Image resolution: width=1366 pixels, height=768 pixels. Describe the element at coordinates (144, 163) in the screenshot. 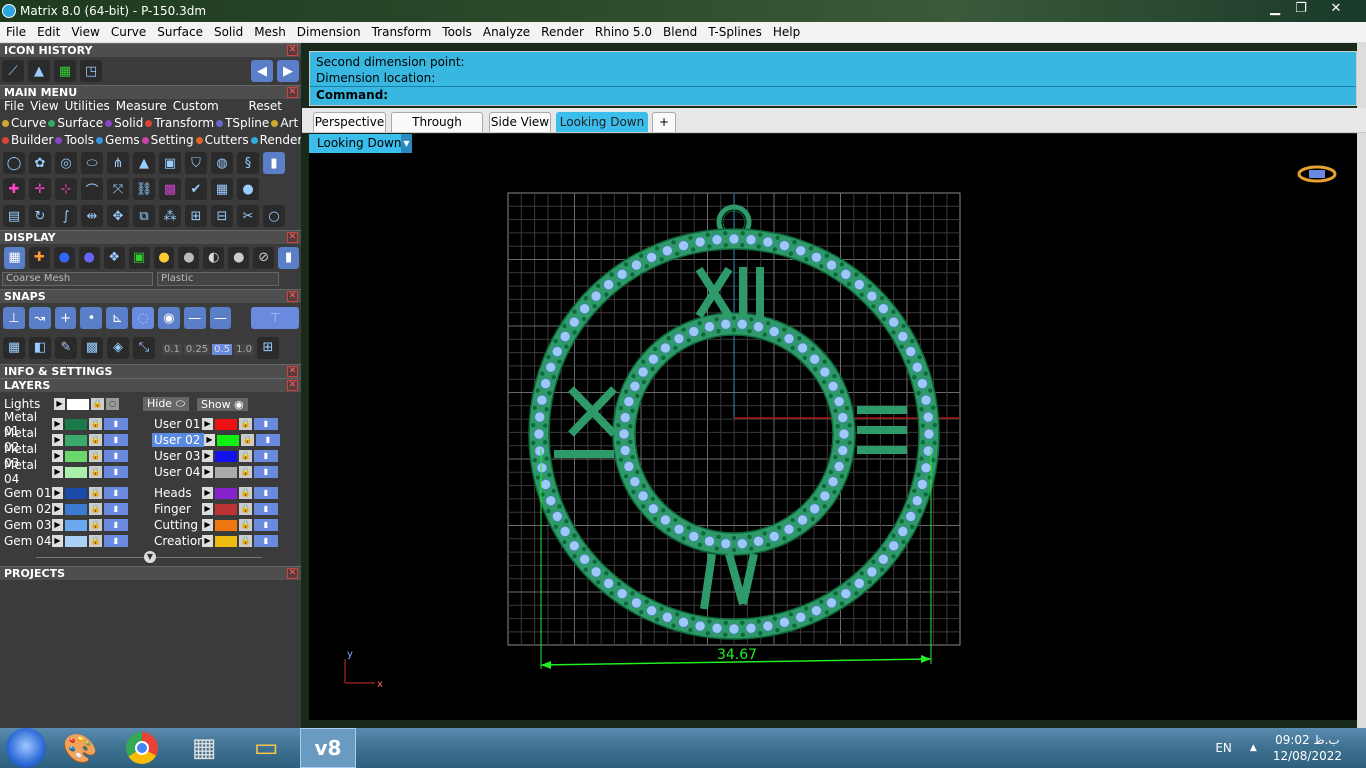

I see `head-icon: ▲` at that location.